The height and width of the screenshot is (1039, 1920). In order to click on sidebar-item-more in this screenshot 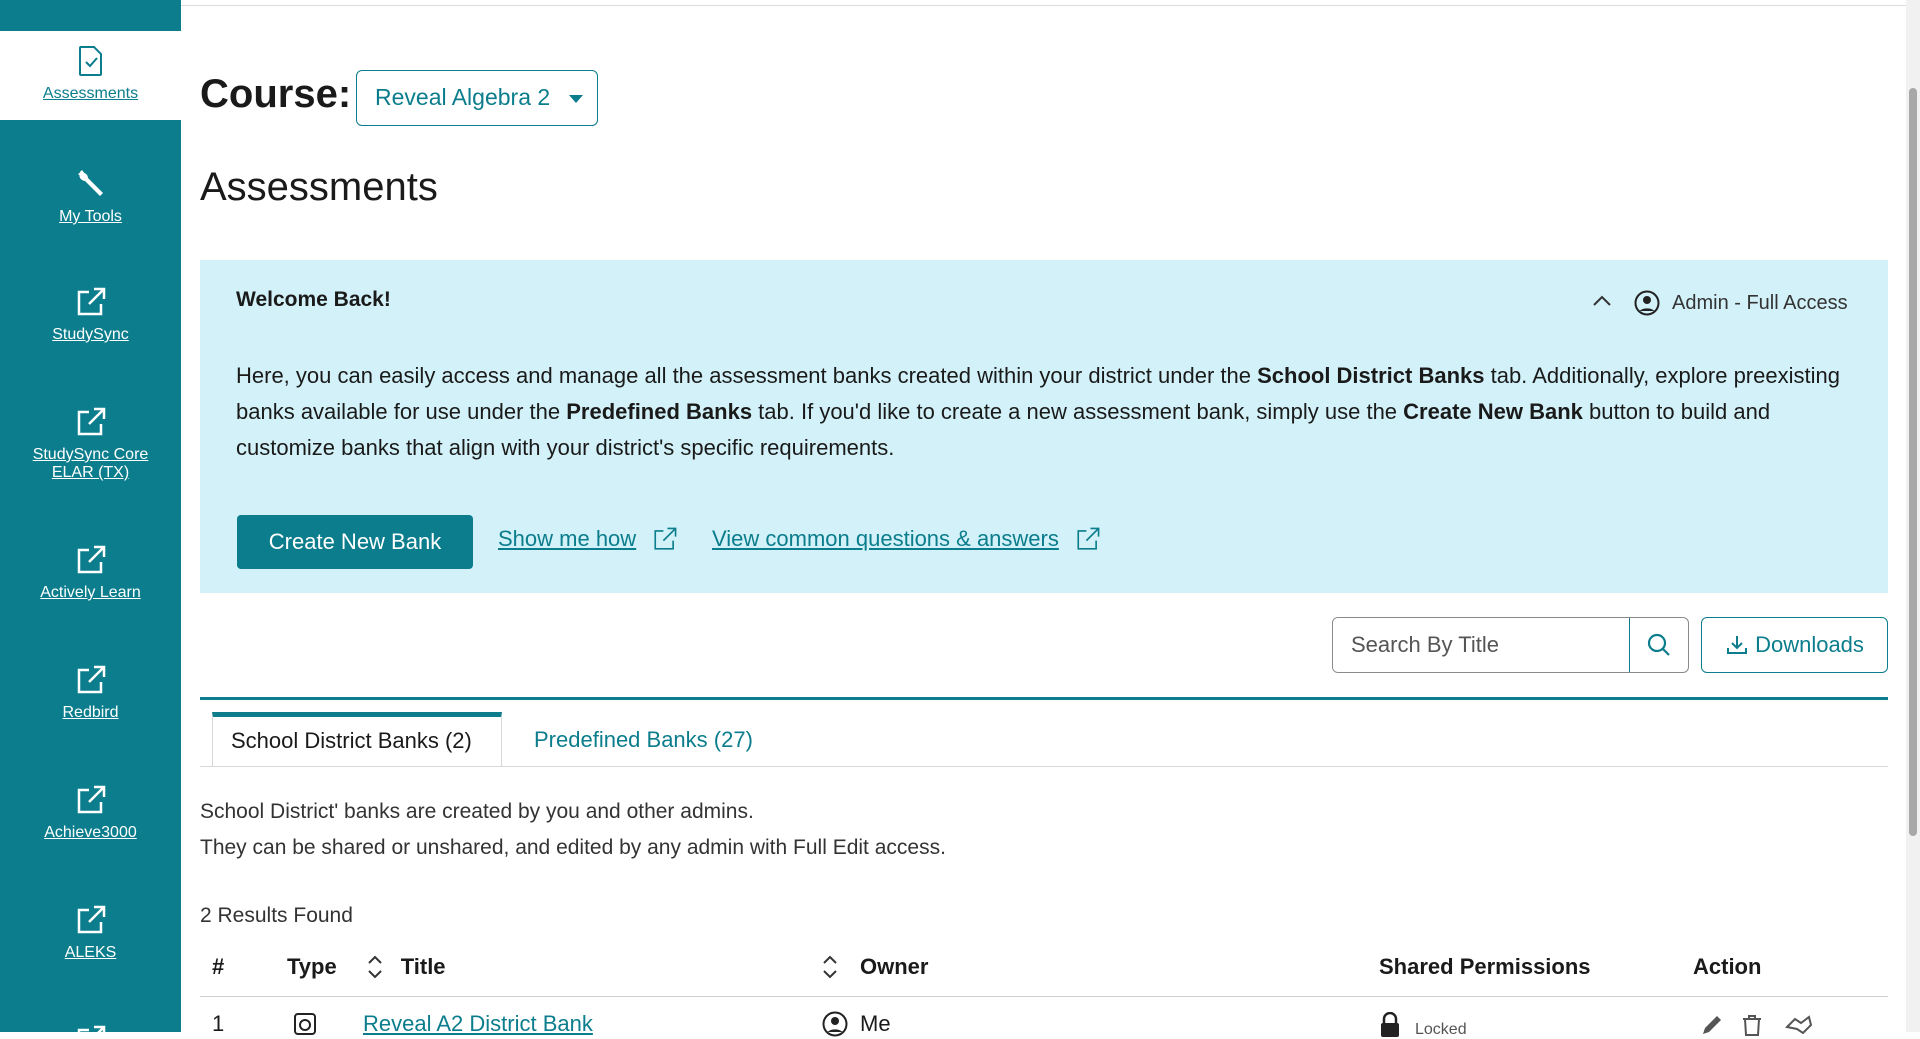, I will do `click(90, 1028)`.